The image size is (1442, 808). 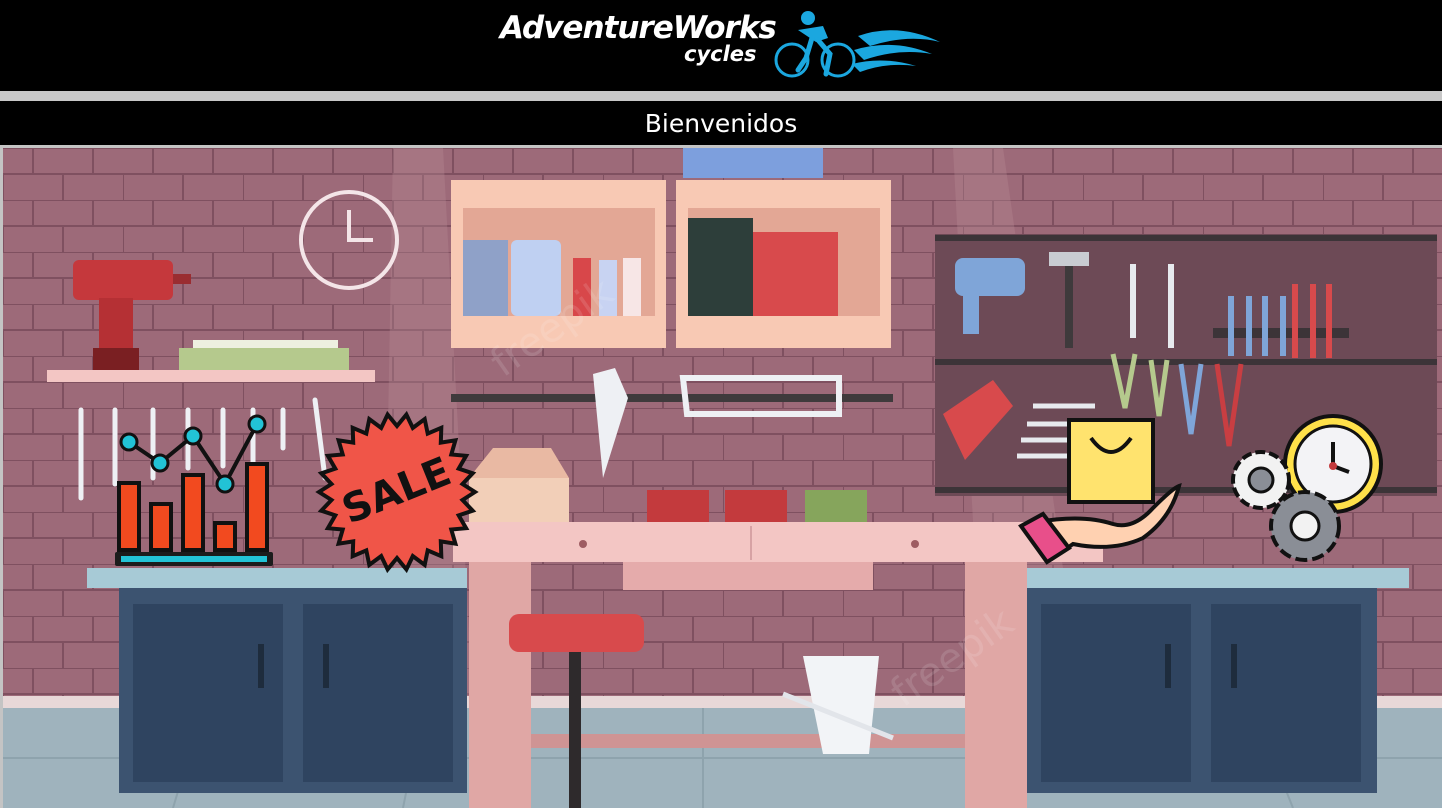 What do you see at coordinates (857, 44) in the screenshot?
I see `cyclist-logo-icon` at bounding box center [857, 44].